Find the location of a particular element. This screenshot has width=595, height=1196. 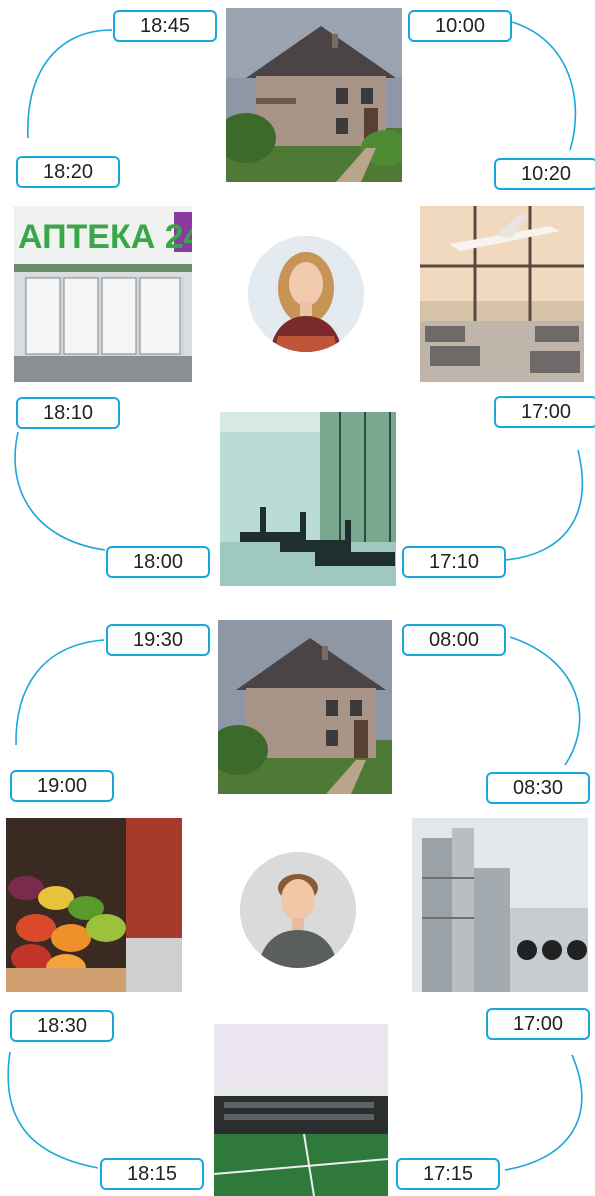

house-photo-bottom is located at coordinates (305, 707).